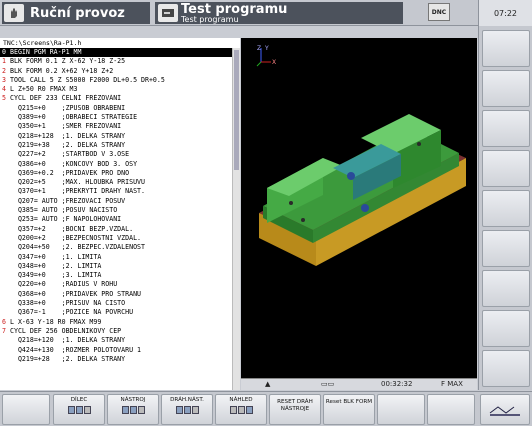 This screenshot has width=532, height=426. I want to click on program-line: 3 TOOL CALL 5 Z S5000 F2000 DL+0.5 DR+0.5, so click(116, 80).